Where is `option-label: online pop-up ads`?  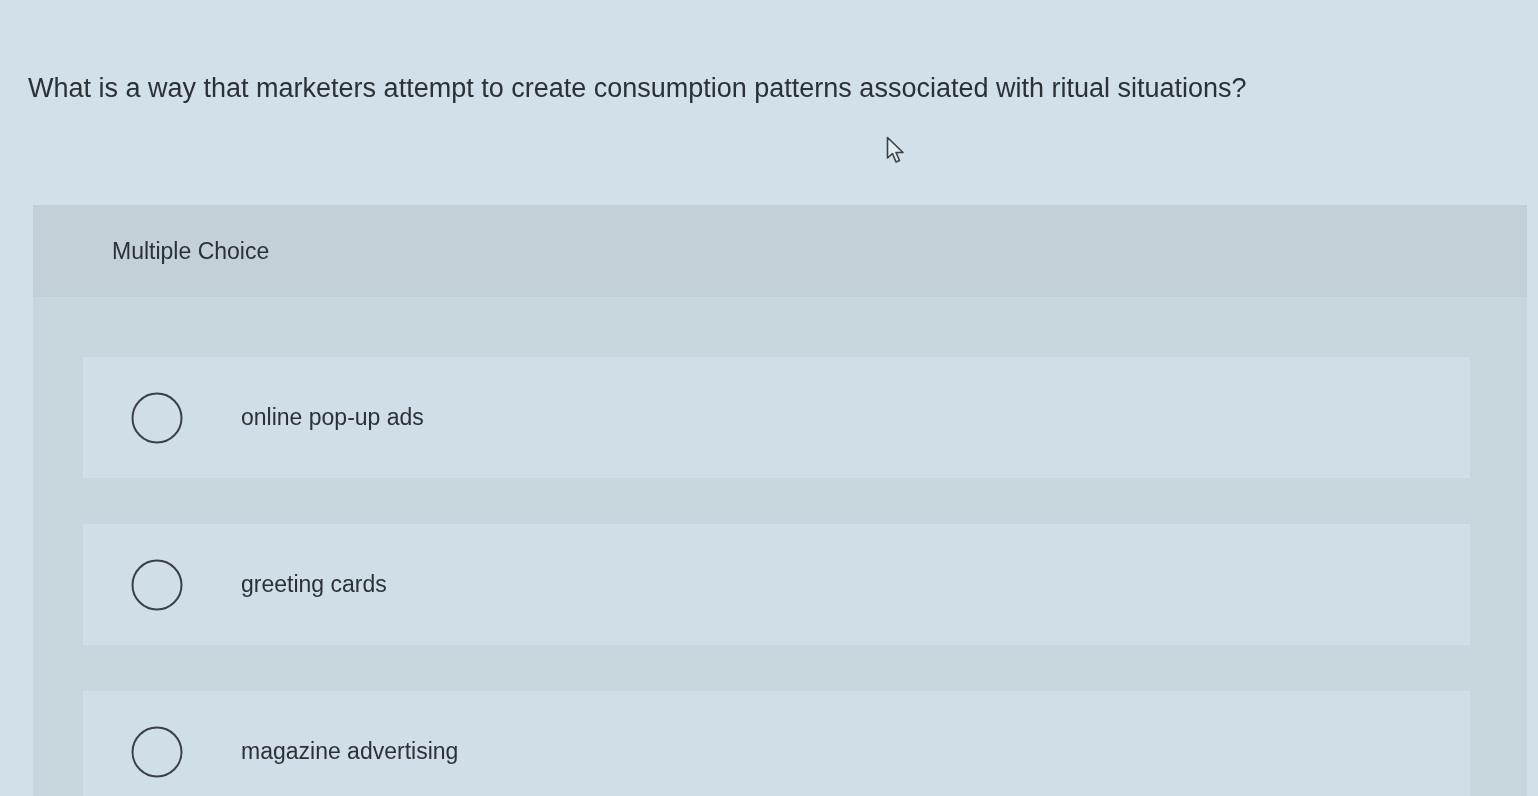
option-label: online pop-up ads is located at coordinates (332, 417).